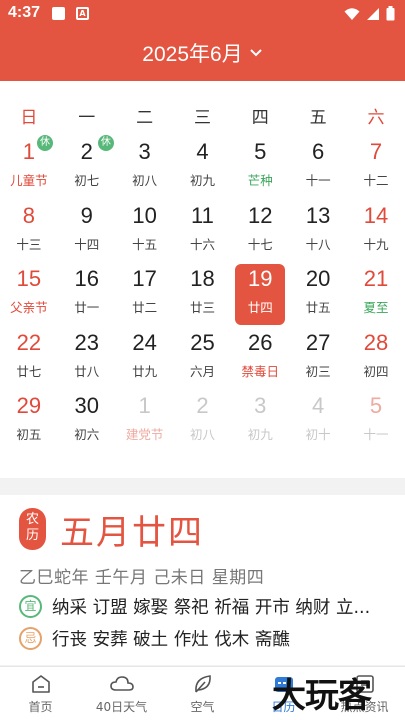  I want to click on lunar-day-label: 廿四, so click(260, 307).